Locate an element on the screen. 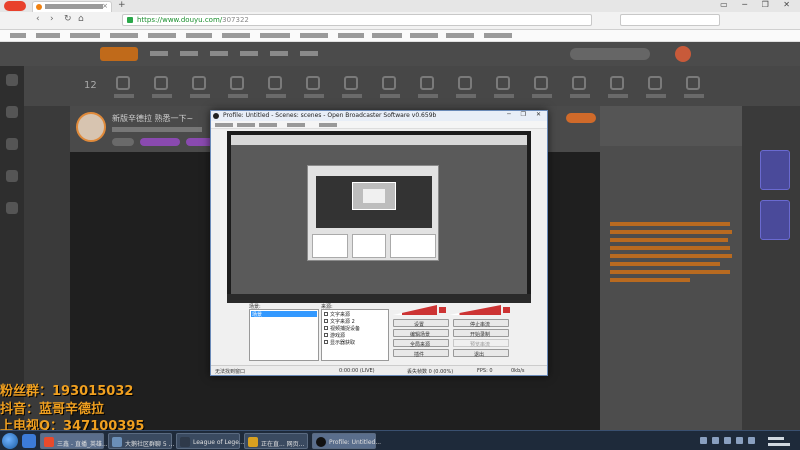 The width and height of the screenshot is (800, 450). obs-window-controls: ─ ❐ ✕ is located at coordinates (526, 114).